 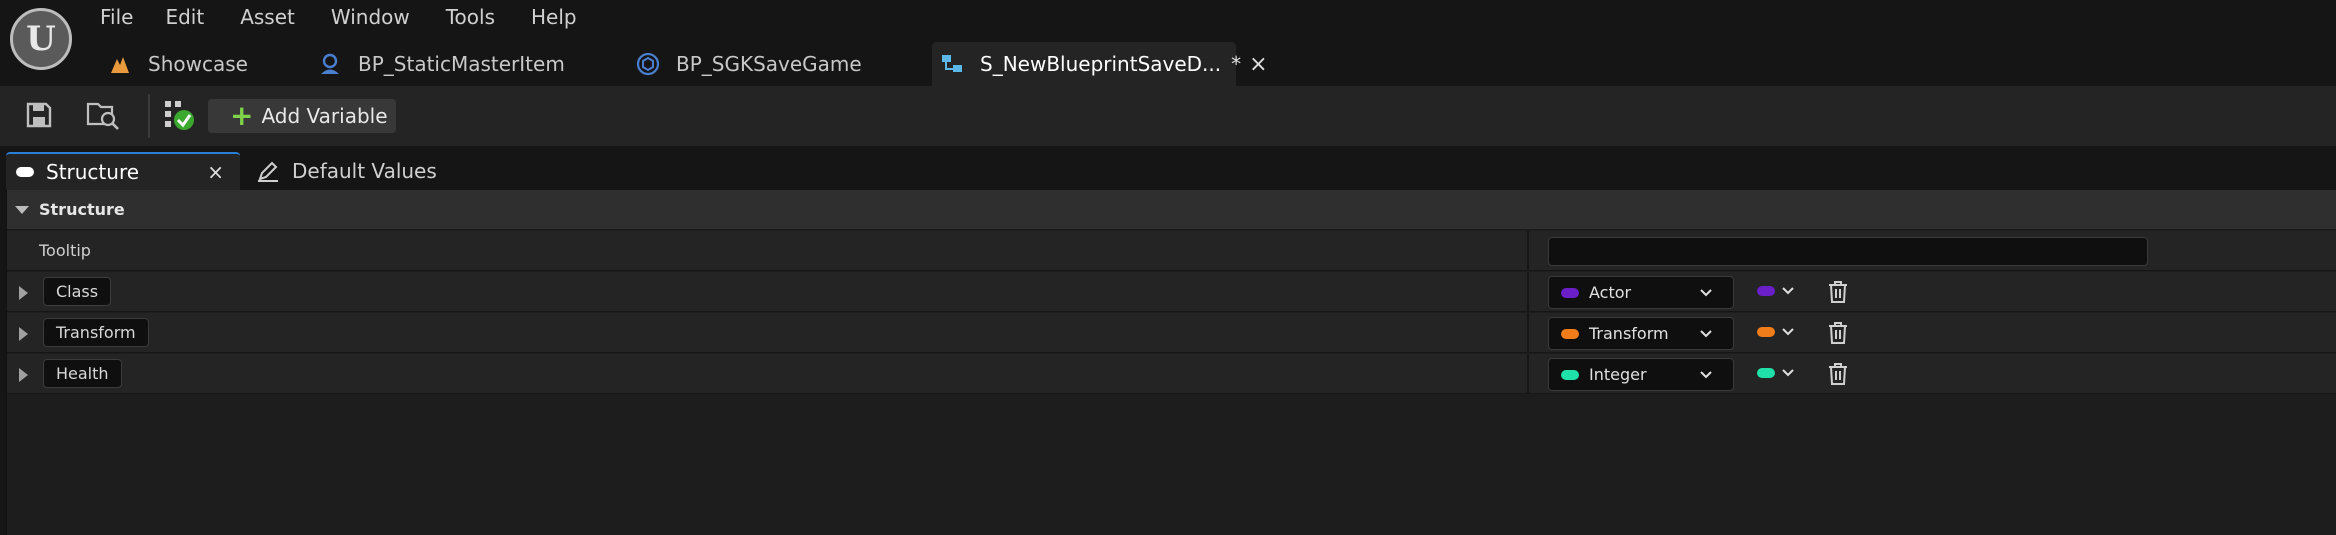 What do you see at coordinates (268, 171) in the screenshot?
I see `edit-defaults-icon` at bounding box center [268, 171].